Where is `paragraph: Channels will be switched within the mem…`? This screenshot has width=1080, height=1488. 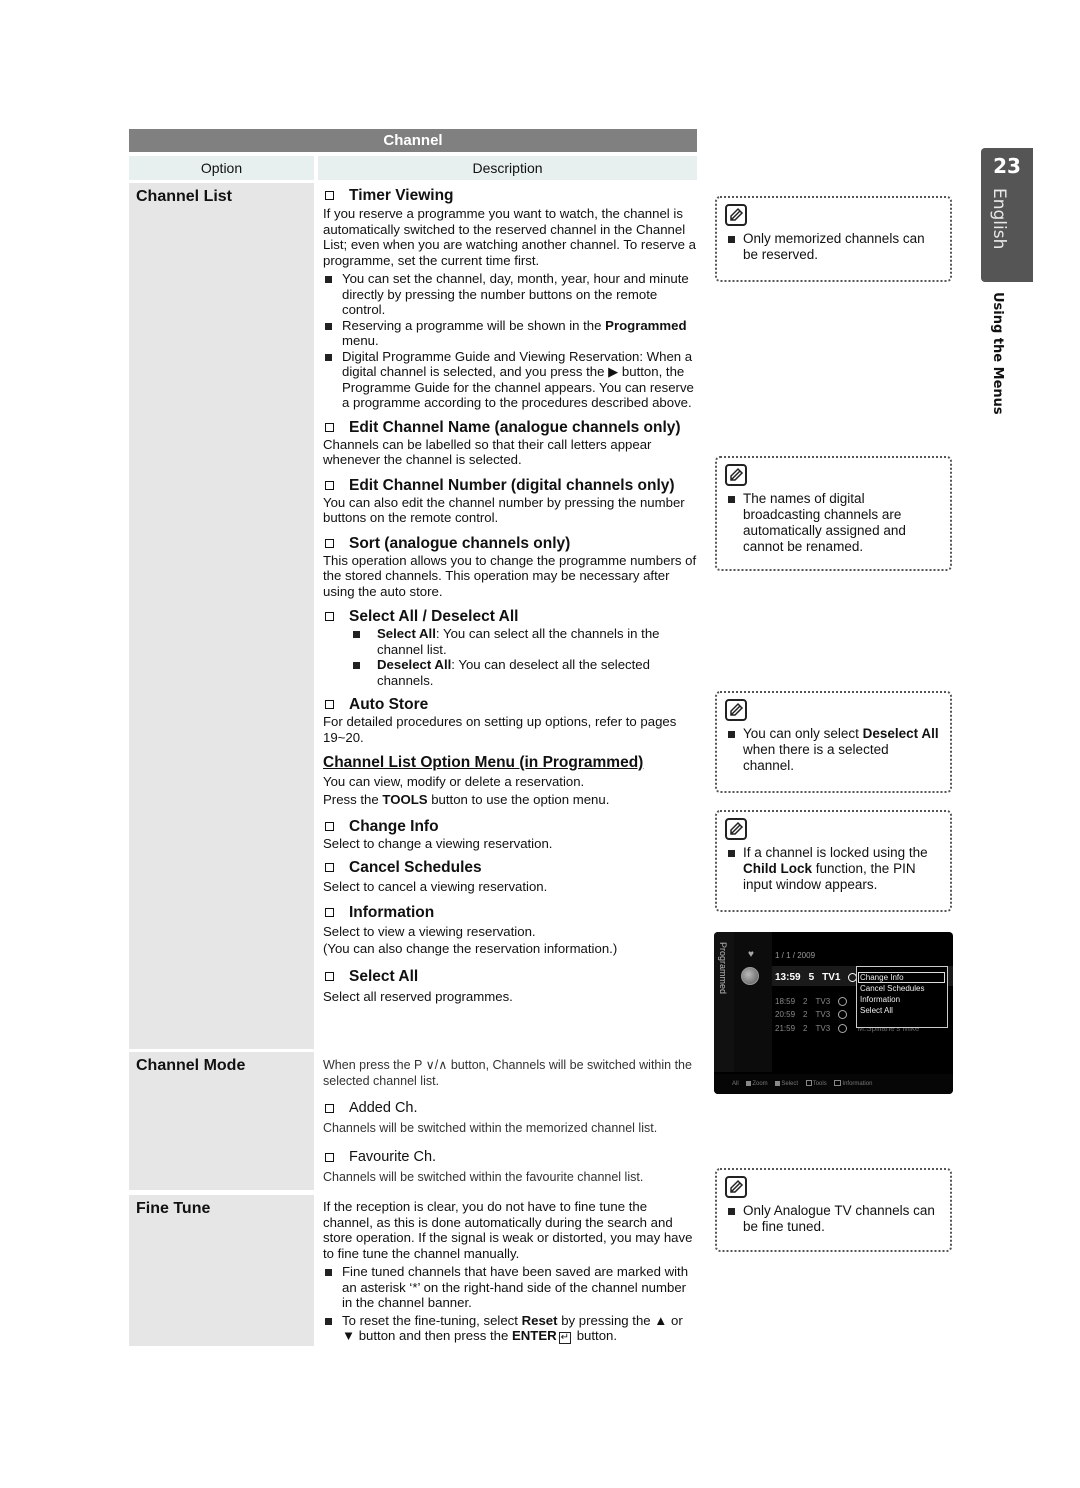 paragraph: Channels will be switched within the mem… is located at coordinates (490, 1128).